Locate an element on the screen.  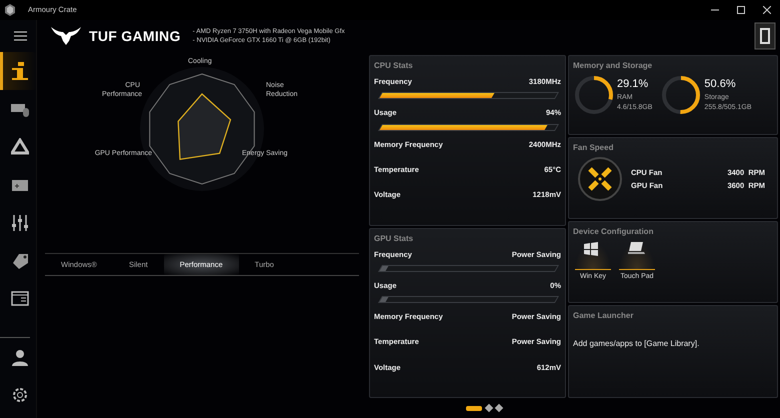
panel-title: Memory and Storage is located at coordinates (613, 66).